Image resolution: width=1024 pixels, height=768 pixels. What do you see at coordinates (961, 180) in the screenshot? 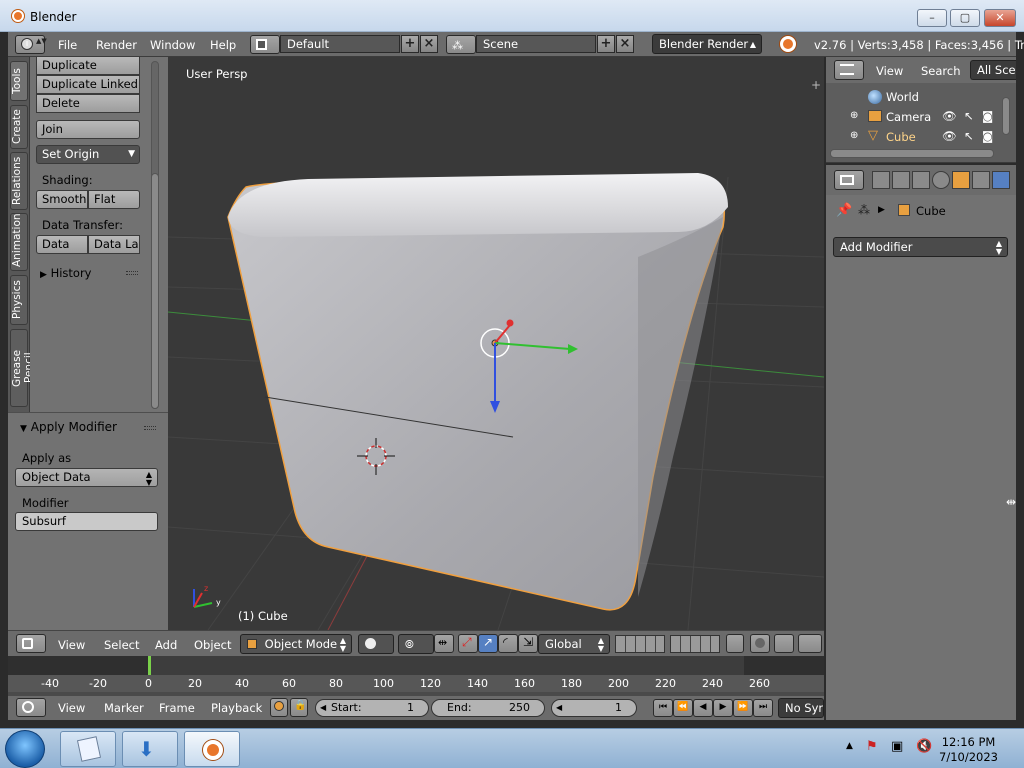
I see `object-tab-icon` at bounding box center [961, 180].